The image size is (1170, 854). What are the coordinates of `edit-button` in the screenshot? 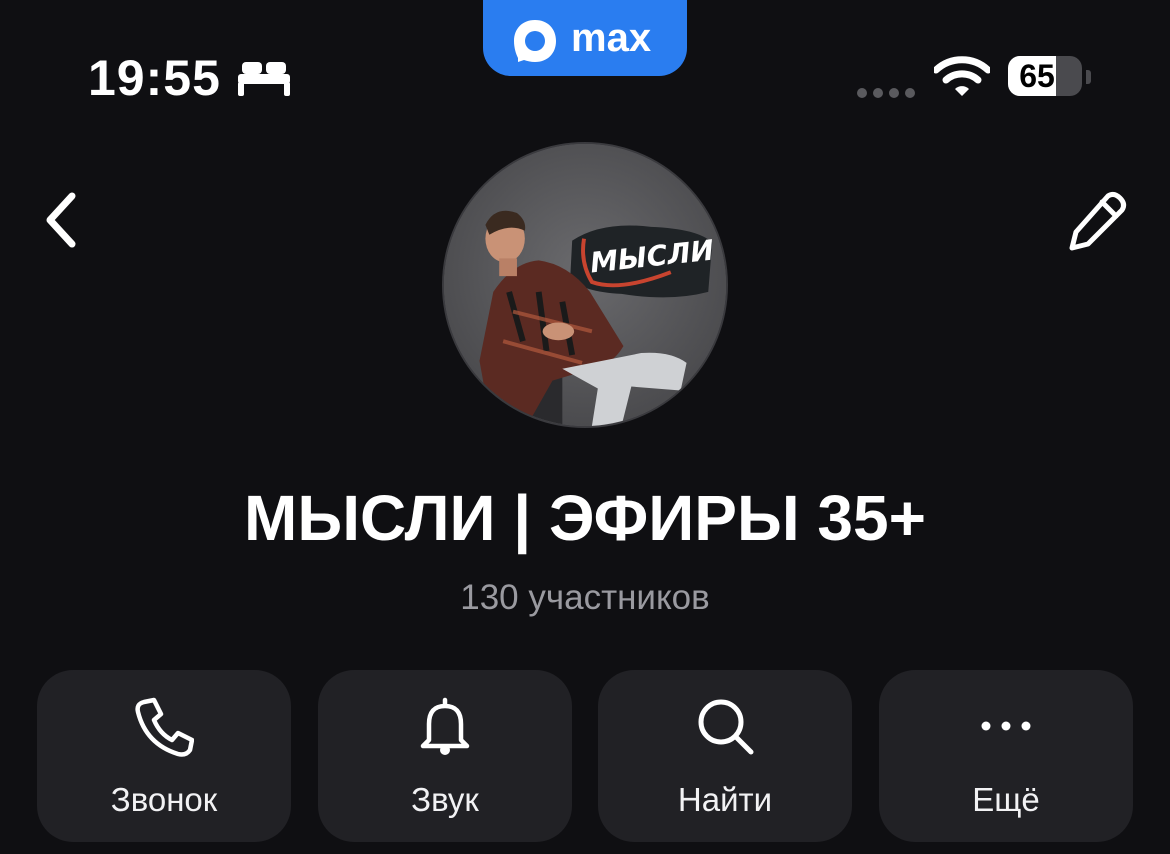 It's located at (1096, 220).